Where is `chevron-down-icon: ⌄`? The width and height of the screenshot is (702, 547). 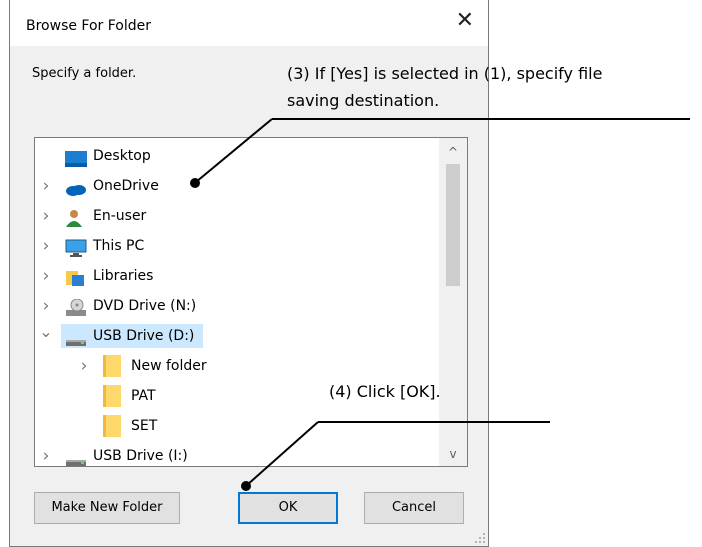 chevron-down-icon: ⌄ is located at coordinates (46, 332).